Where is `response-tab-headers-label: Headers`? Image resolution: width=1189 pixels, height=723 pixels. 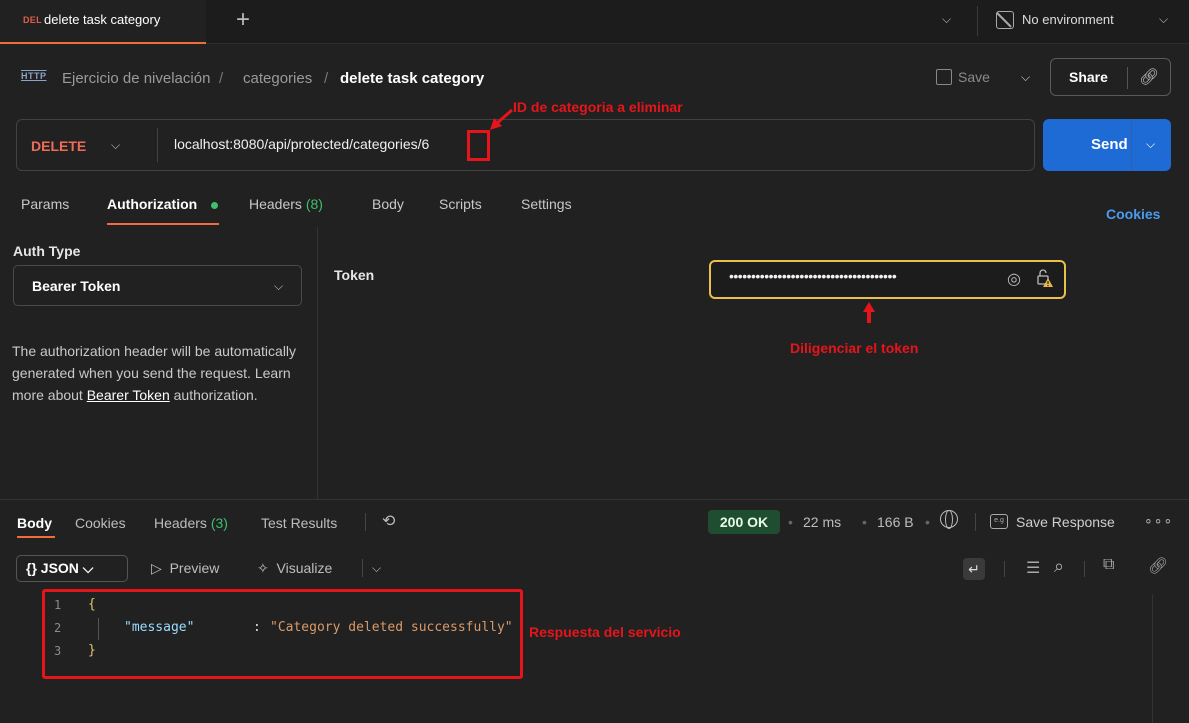 response-tab-headers-label: Headers is located at coordinates (180, 523).